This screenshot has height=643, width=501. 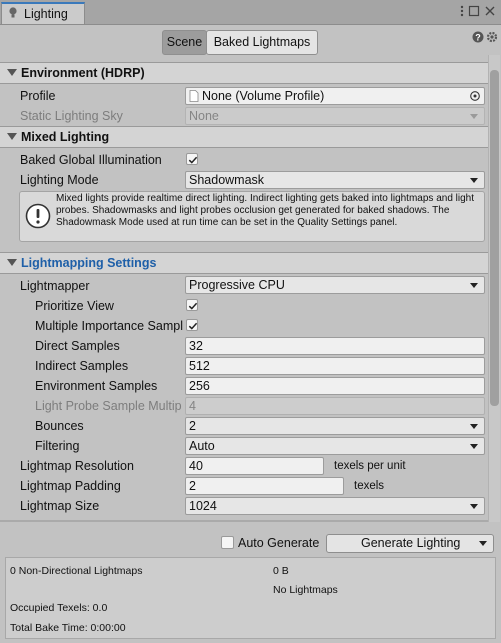 What do you see at coordinates (475, 97) in the screenshot?
I see `object-picker-icon` at bounding box center [475, 97].